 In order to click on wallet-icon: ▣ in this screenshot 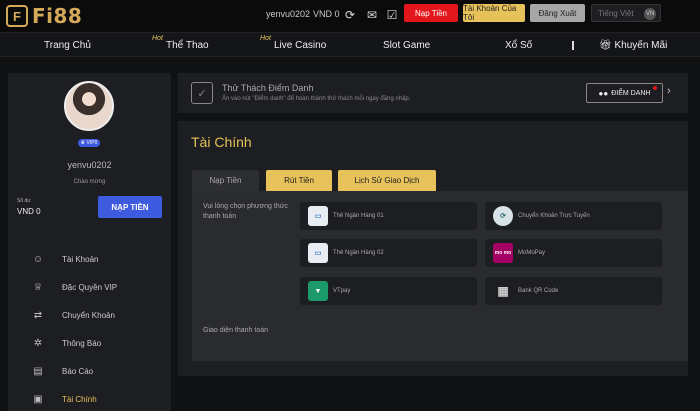, I will do `click(38, 399)`.